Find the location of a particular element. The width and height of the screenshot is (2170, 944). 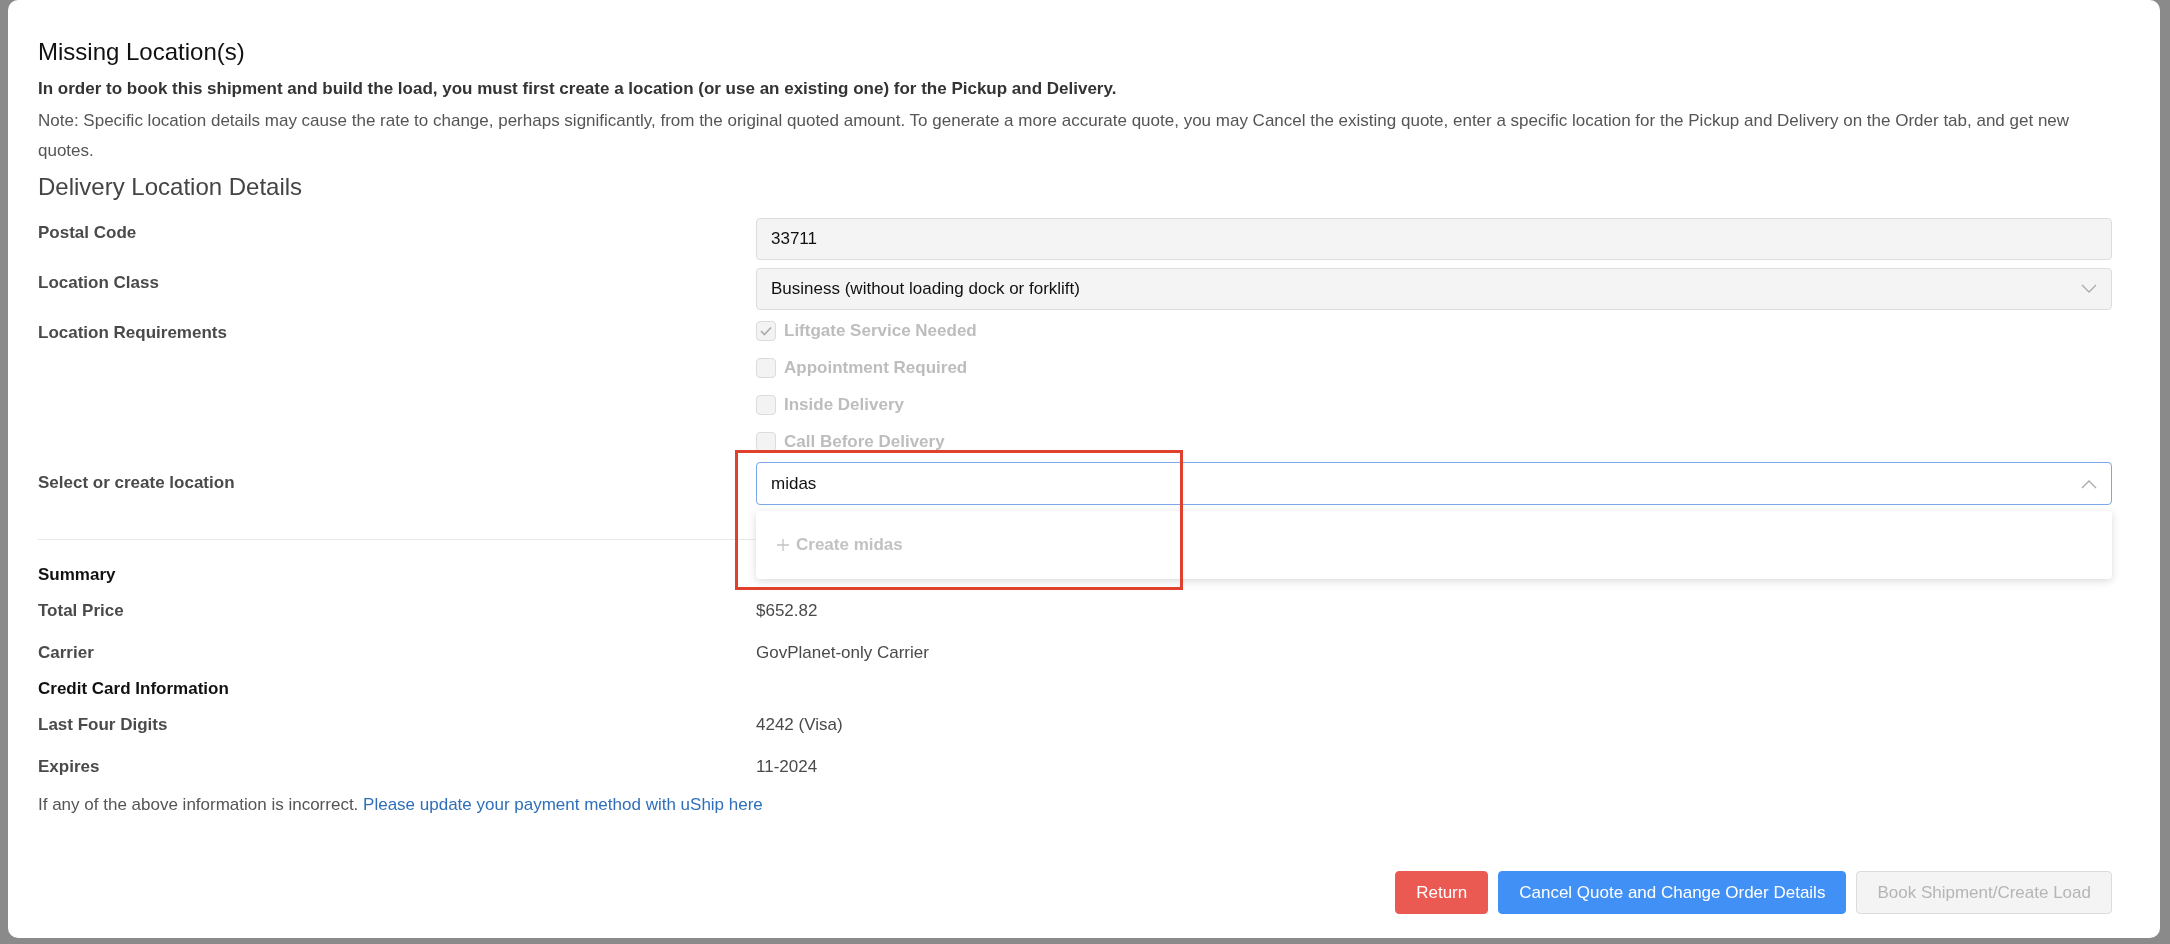

field-label: Expires is located at coordinates (69, 767).